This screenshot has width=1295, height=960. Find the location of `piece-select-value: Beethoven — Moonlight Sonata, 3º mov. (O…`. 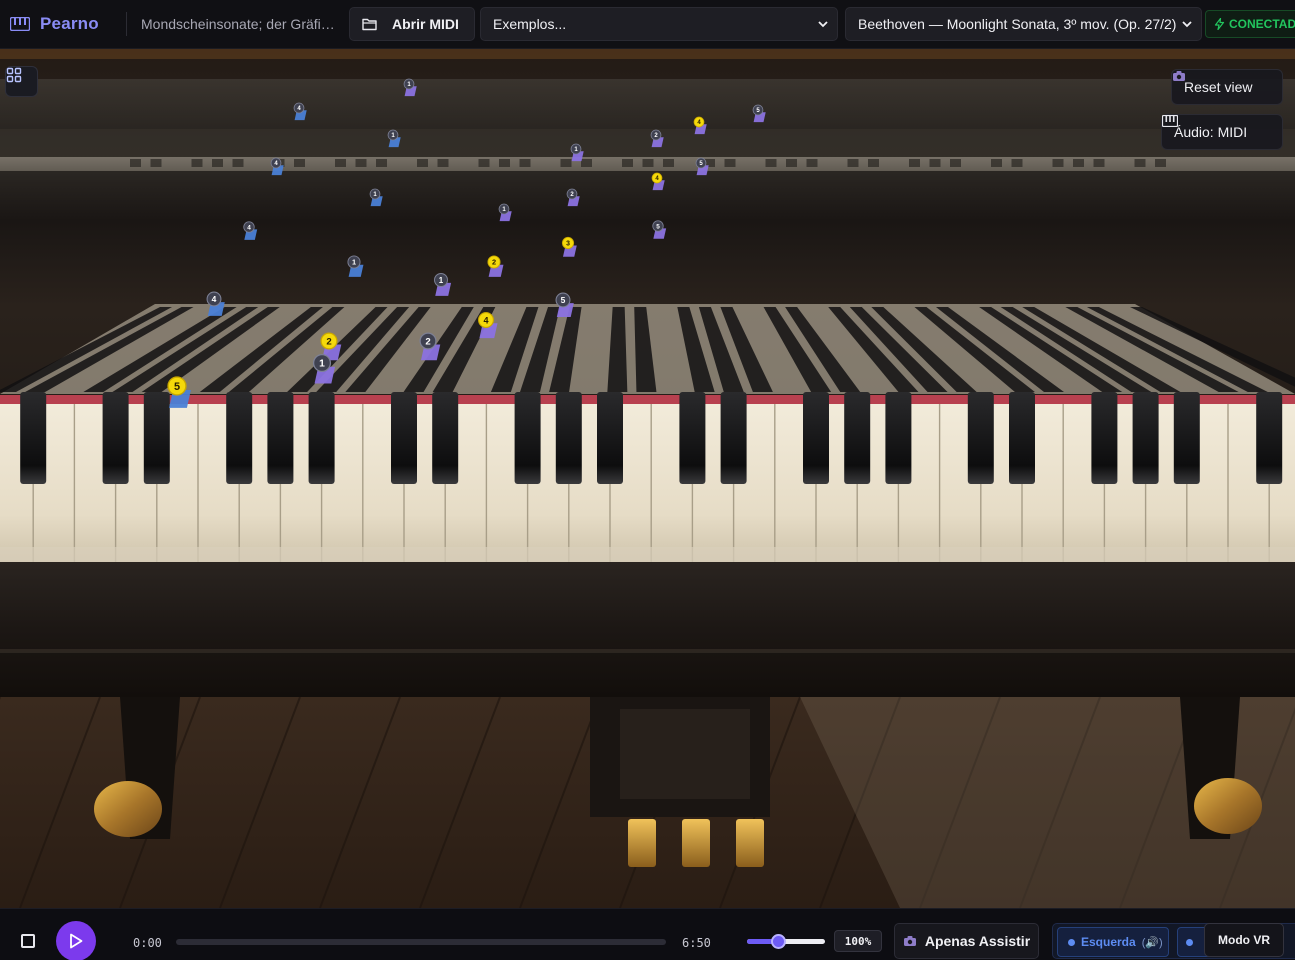

piece-select-value: Beethoven — Moonlight Sonata, 3º mov. (O… is located at coordinates (1017, 24).